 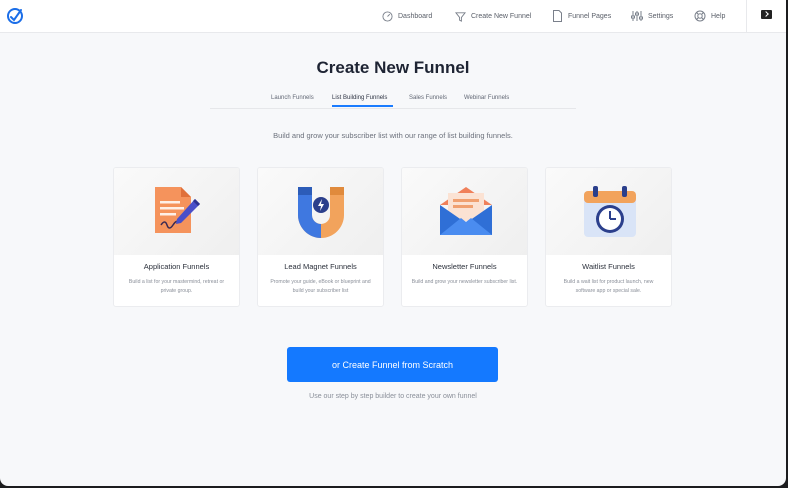 What do you see at coordinates (320, 266) in the screenshot?
I see `card-title: Lead Magnet Funnels` at bounding box center [320, 266].